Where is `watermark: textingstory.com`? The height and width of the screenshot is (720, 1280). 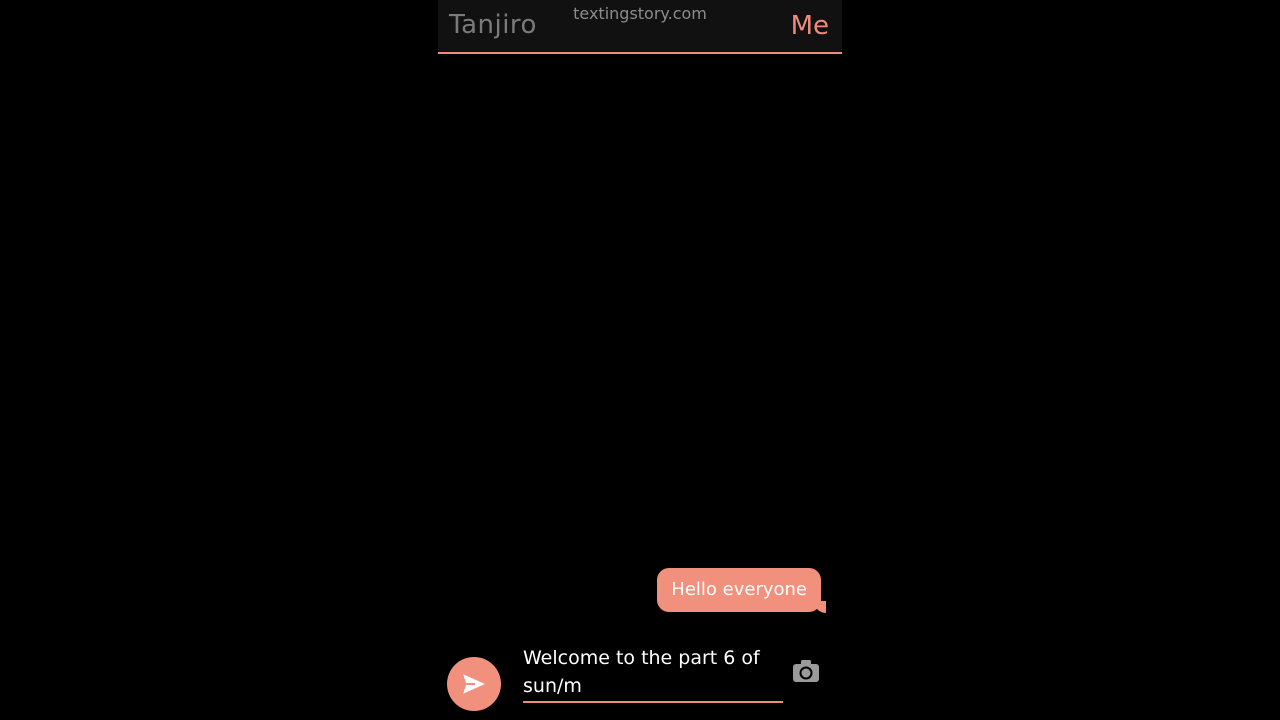
watermark: textingstory.com is located at coordinates (640, 13).